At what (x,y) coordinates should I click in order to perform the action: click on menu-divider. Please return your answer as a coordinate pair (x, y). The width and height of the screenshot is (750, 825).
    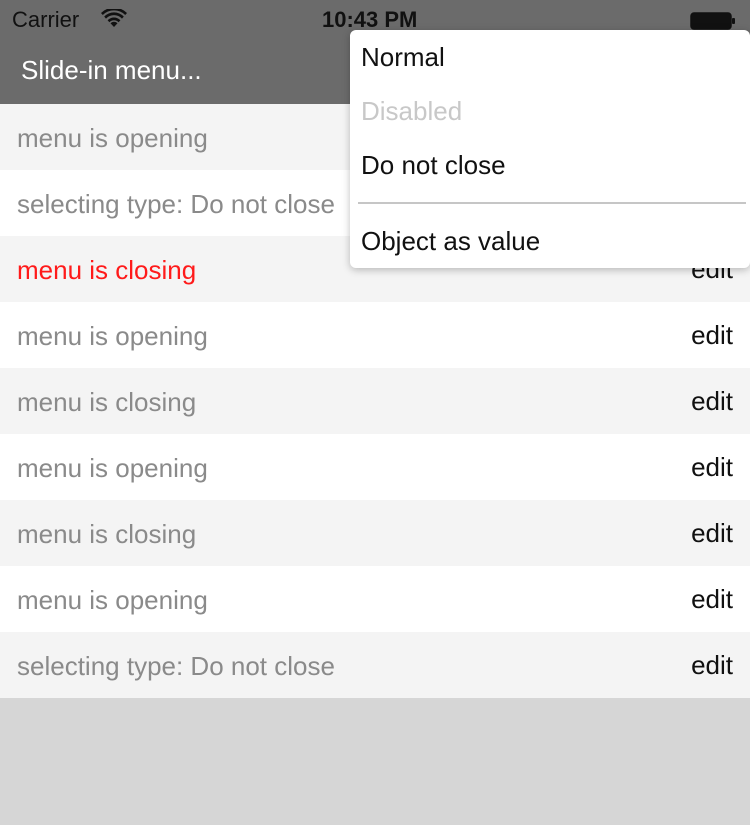
    Looking at the image, I should click on (552, 203).